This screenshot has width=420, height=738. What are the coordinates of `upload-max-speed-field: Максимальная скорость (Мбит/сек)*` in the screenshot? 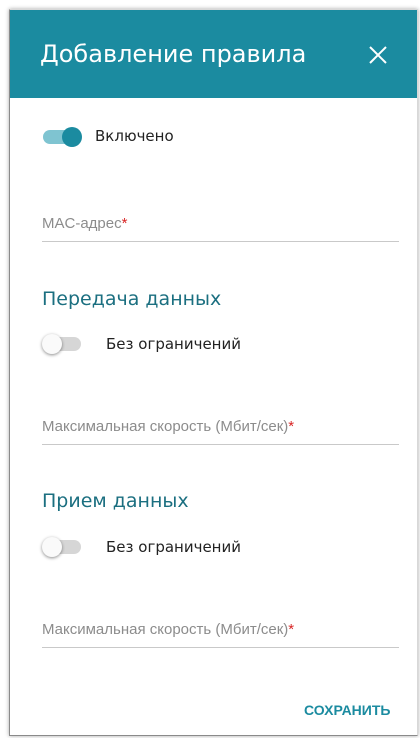 It's located at (220, 426).